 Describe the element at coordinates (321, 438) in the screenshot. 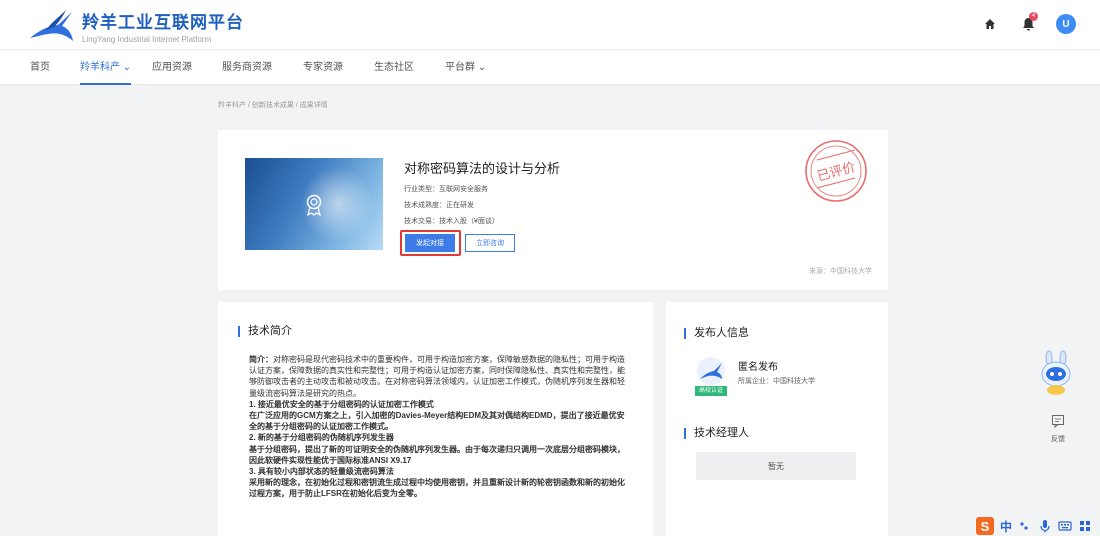

I see `intro-point-2-title: 2. 新的基于分组密码的伪随机序列发生器` at that location.